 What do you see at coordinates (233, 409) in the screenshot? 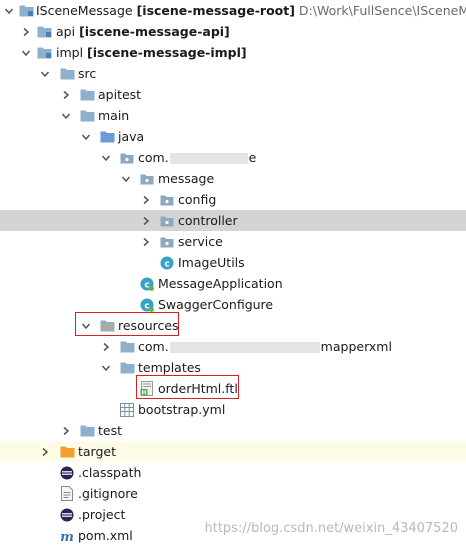
I see `tree-row-bootstrap: bootstrap.yml` at bounding box center [233, 409].